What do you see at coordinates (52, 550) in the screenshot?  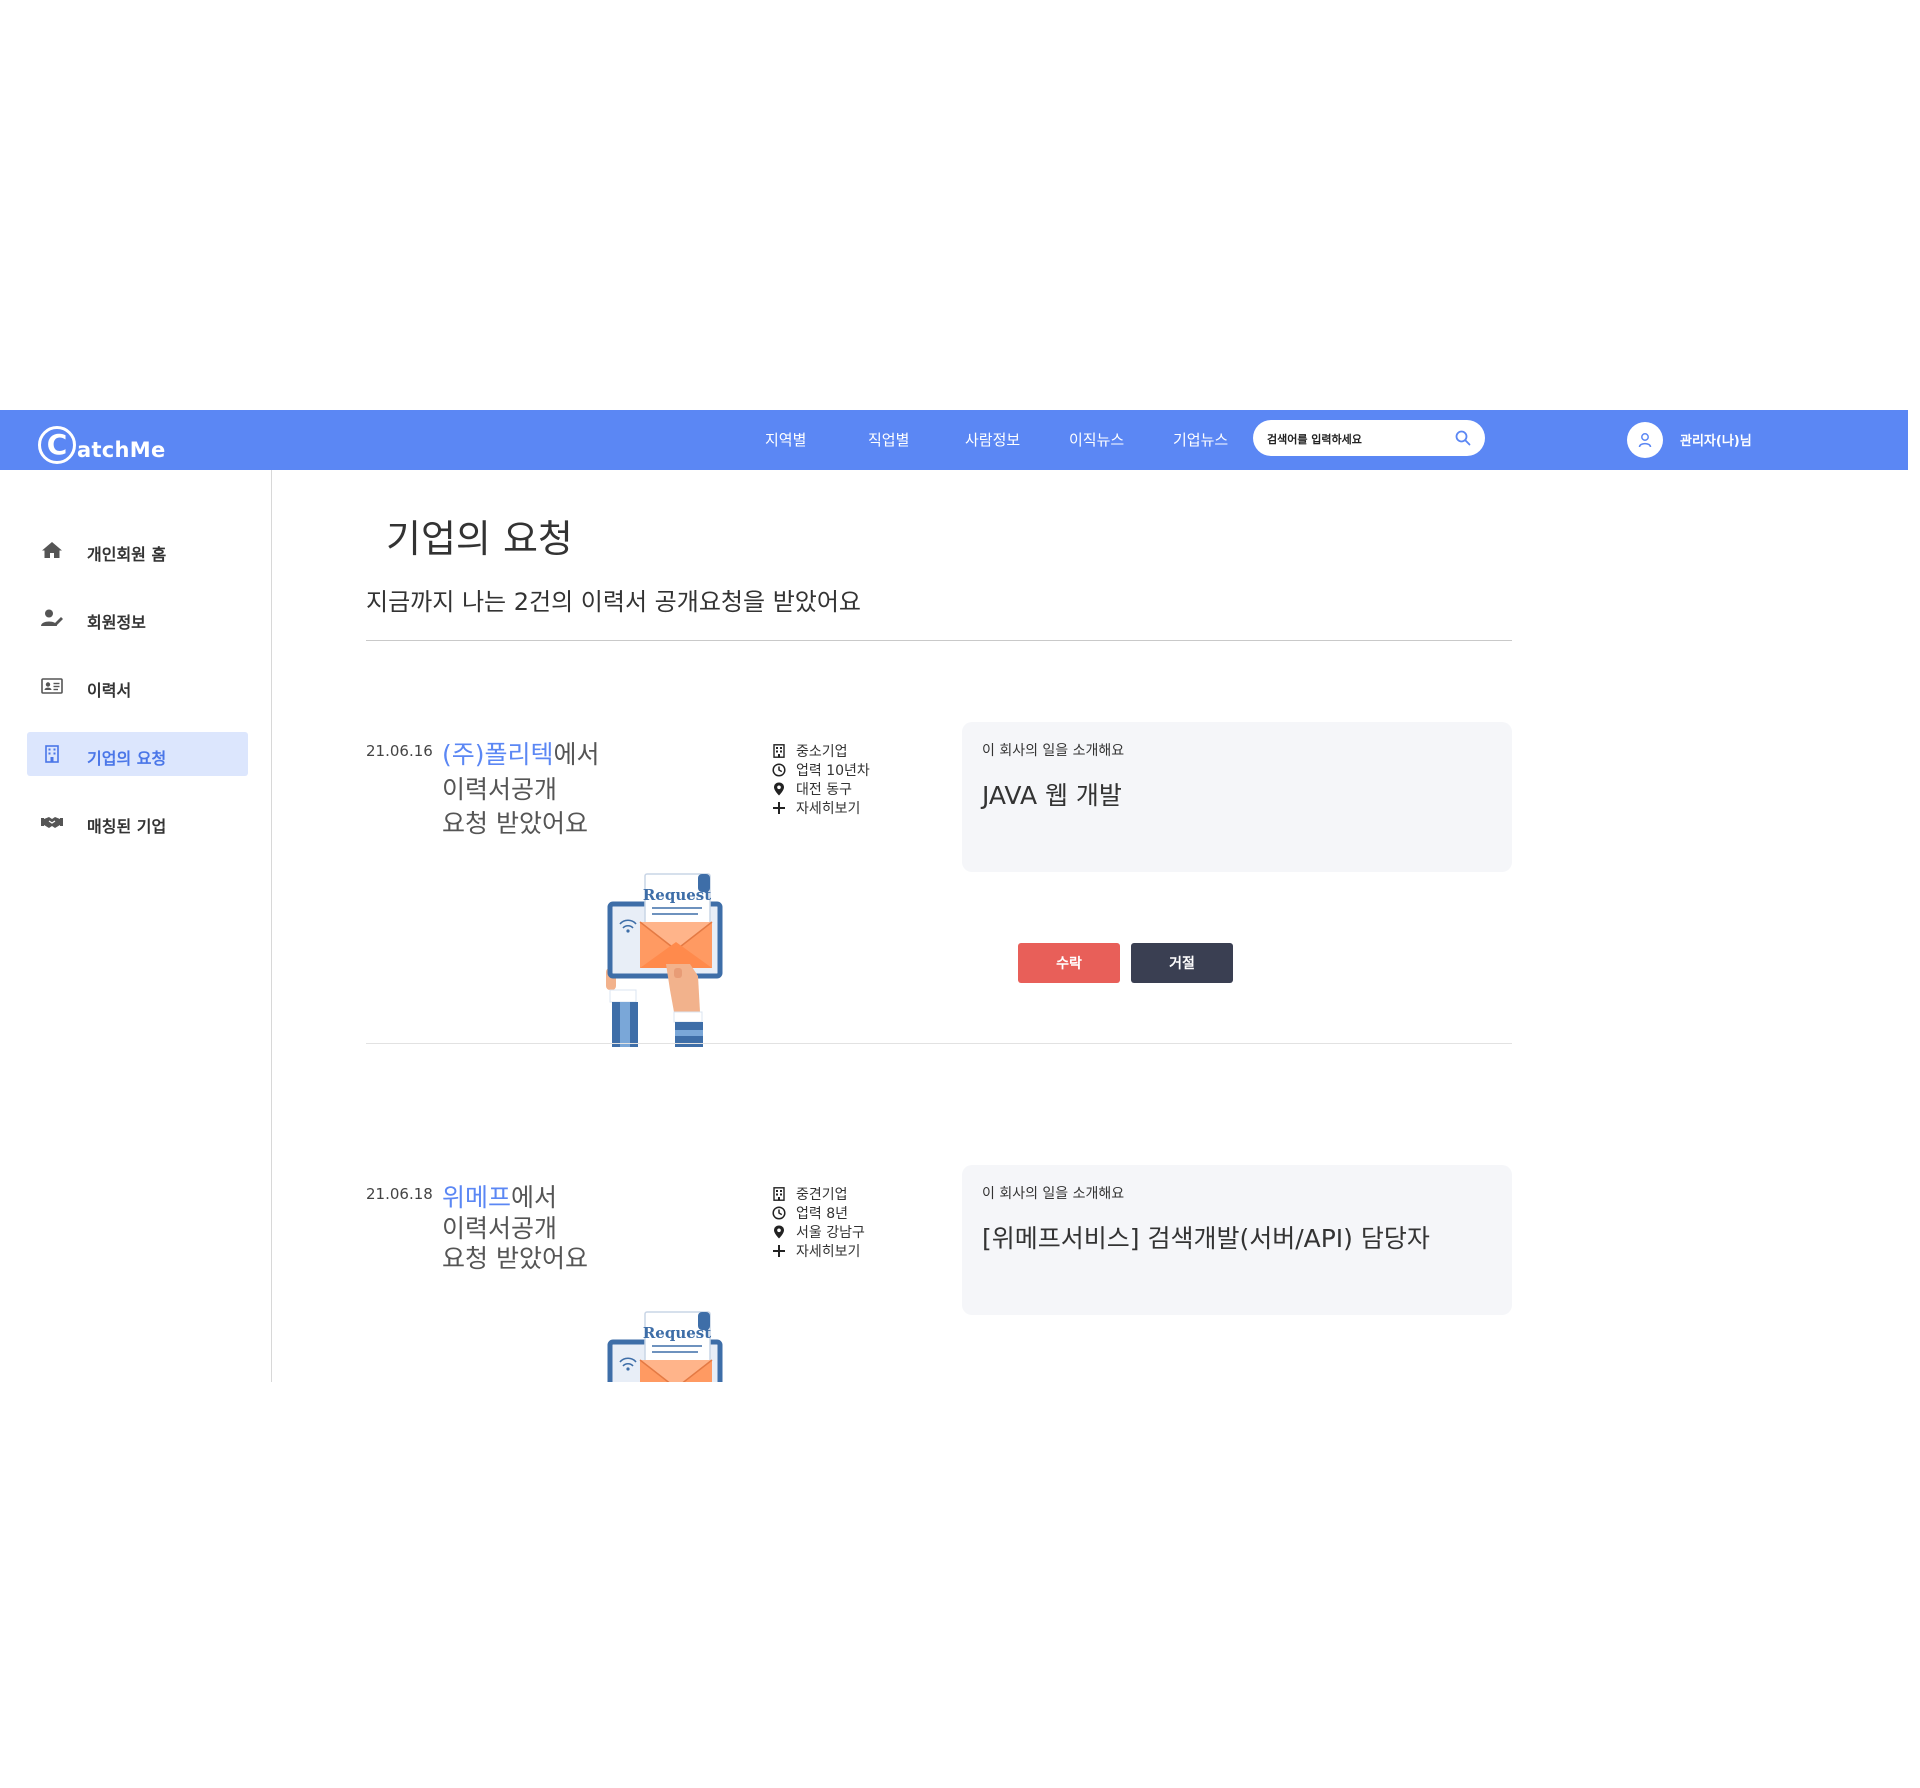 I see `home-icon` at bounding box center [52, 550].